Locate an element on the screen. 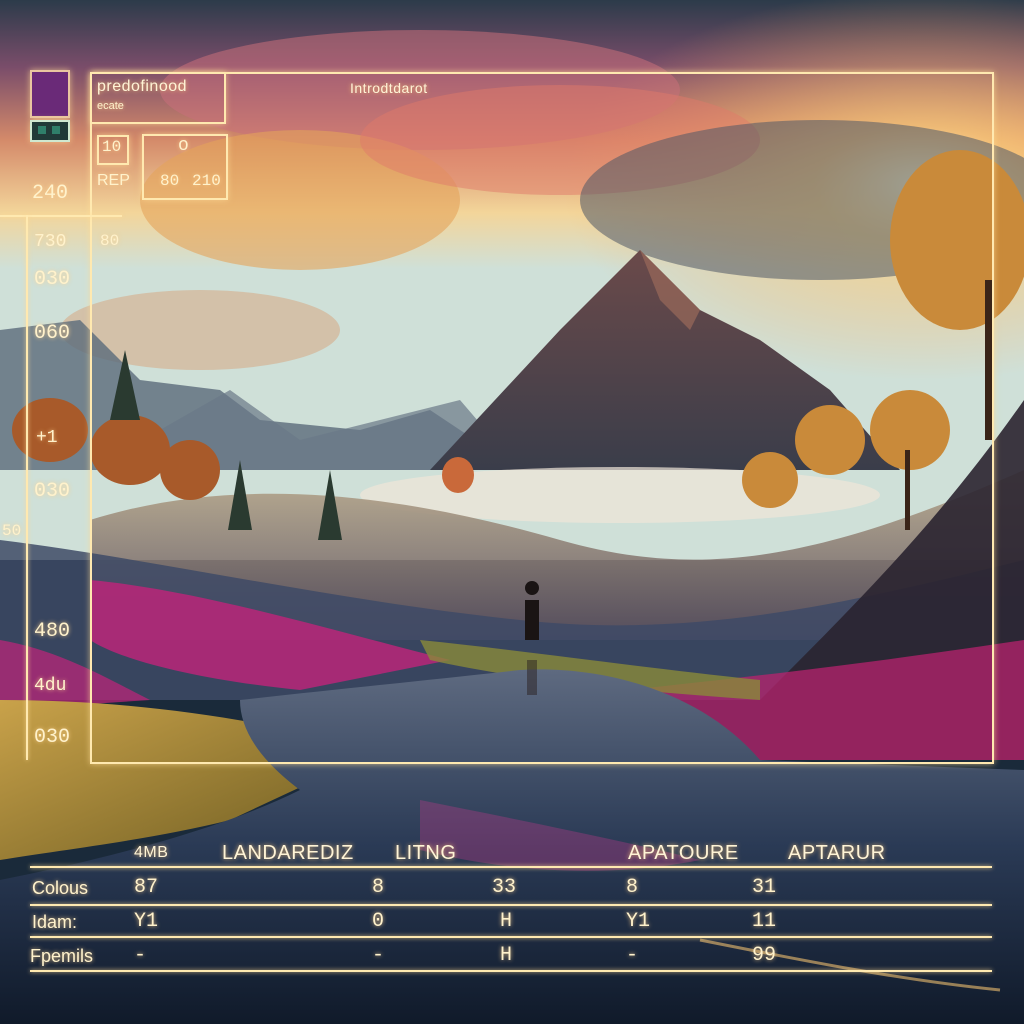 Image resolution: width=1024 pixels, height=1024 pixels. scale-label: 240 is located at coordinates (50, 193).